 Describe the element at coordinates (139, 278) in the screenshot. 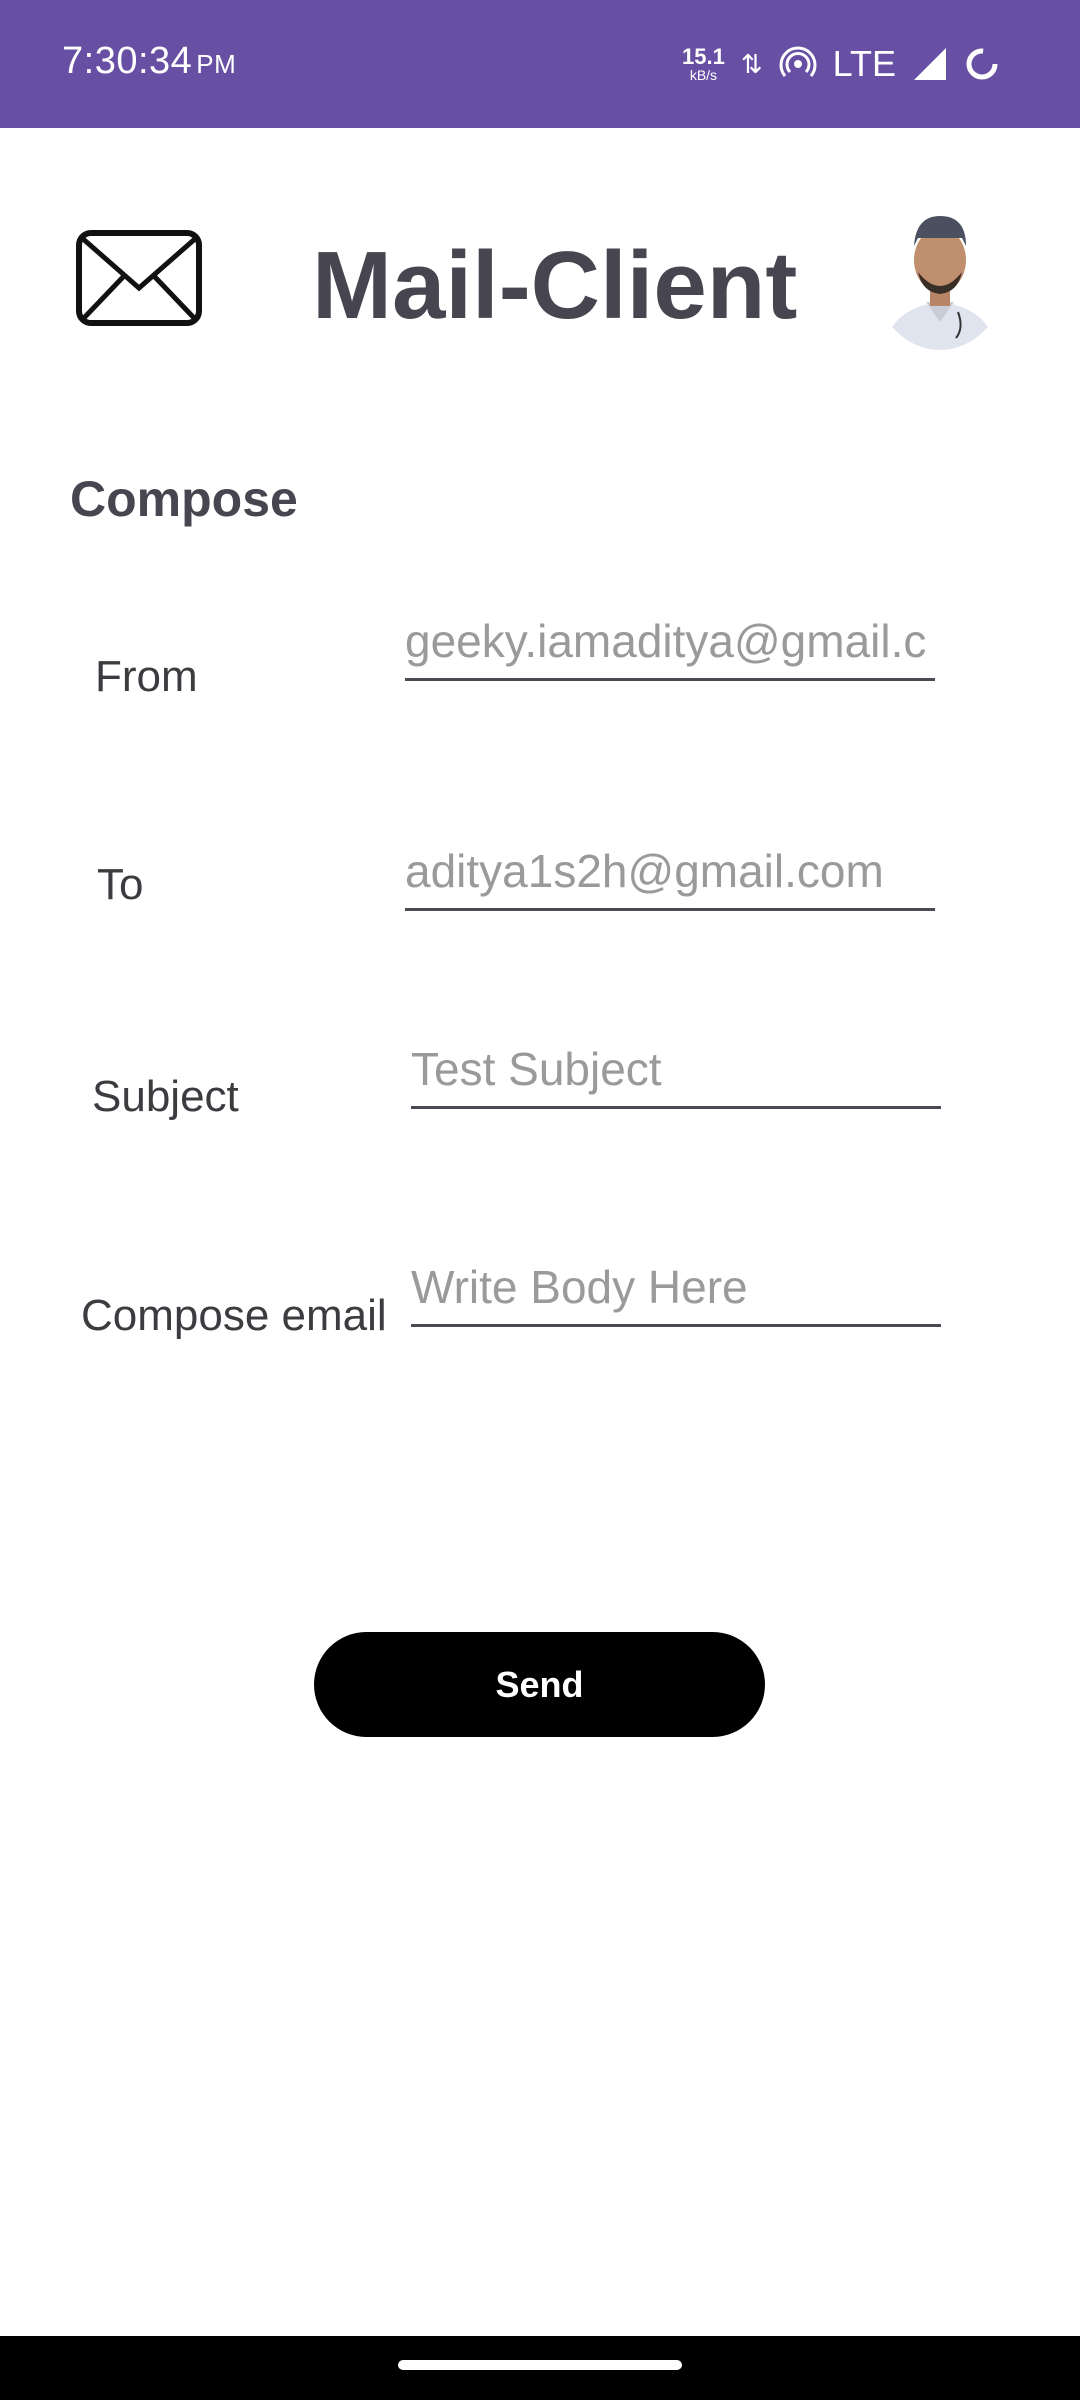

I see `envelope-icon` at that location.